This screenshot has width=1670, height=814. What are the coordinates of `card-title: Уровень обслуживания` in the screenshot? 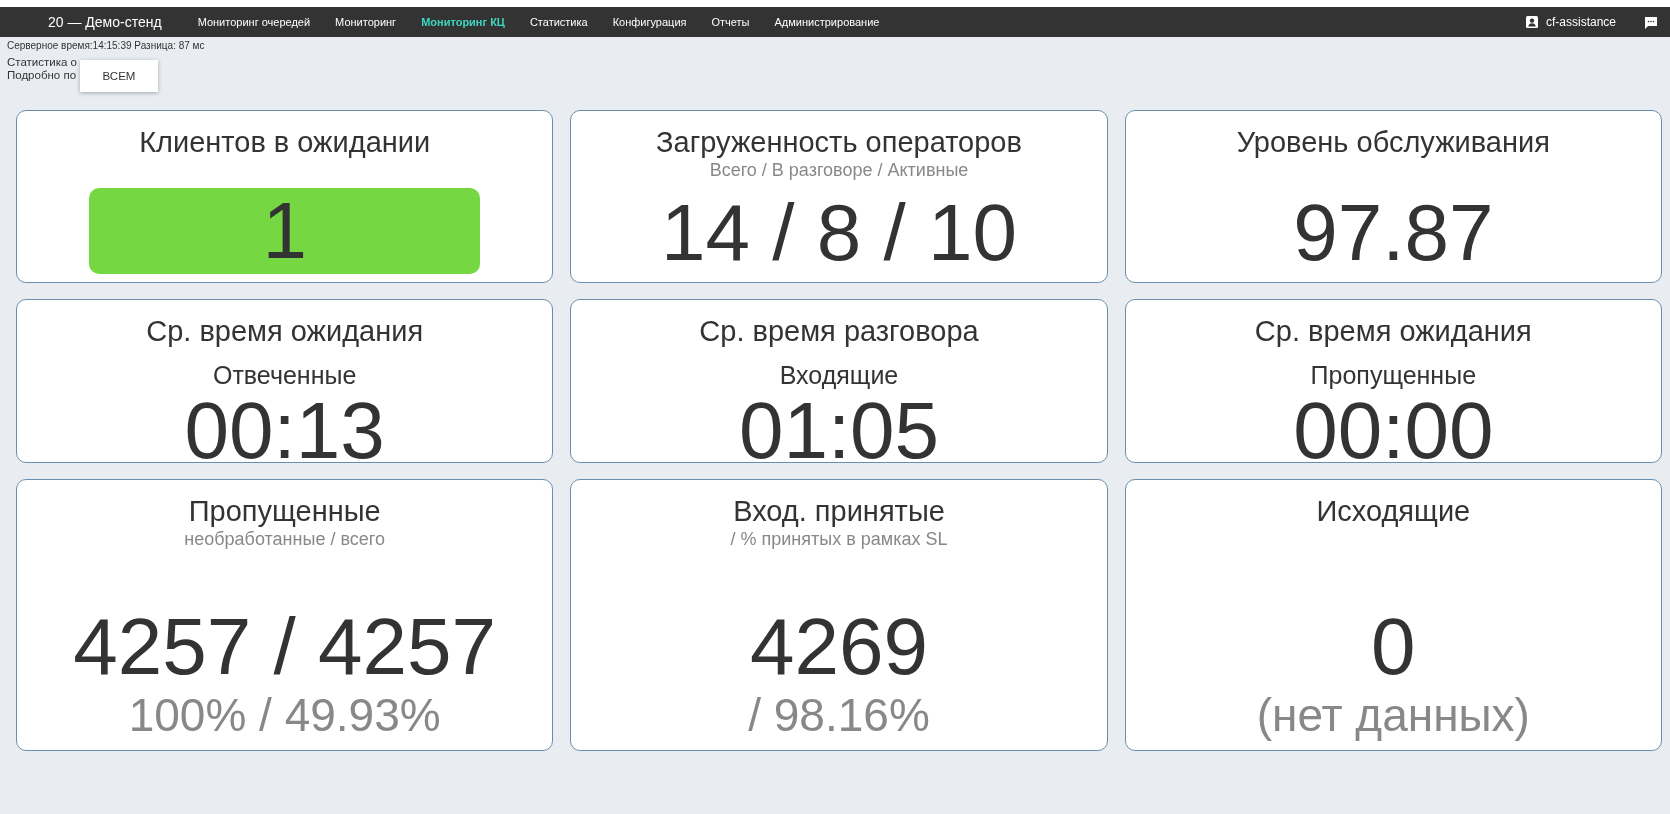 It's located at (1393, 142).